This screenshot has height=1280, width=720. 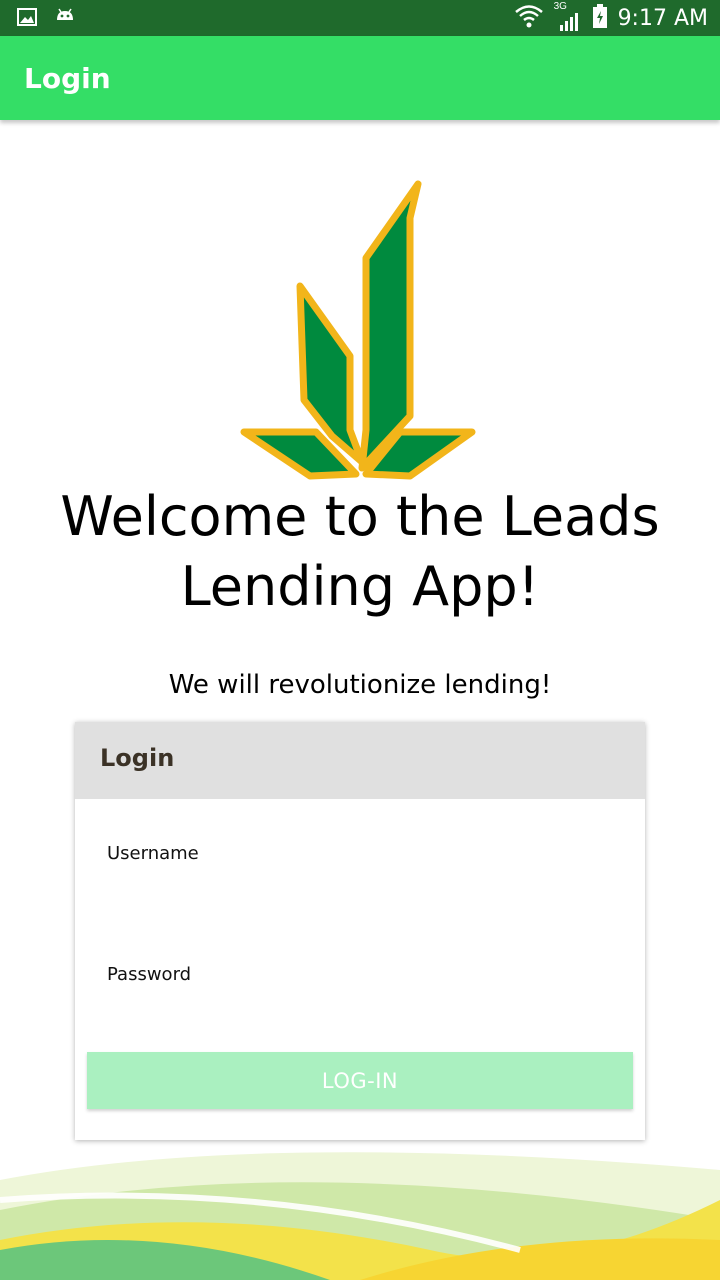 What do you see at coordinates (358, 331) in the screenshot?
I see `leads-lending-logo` at bounding box center [358, 331].